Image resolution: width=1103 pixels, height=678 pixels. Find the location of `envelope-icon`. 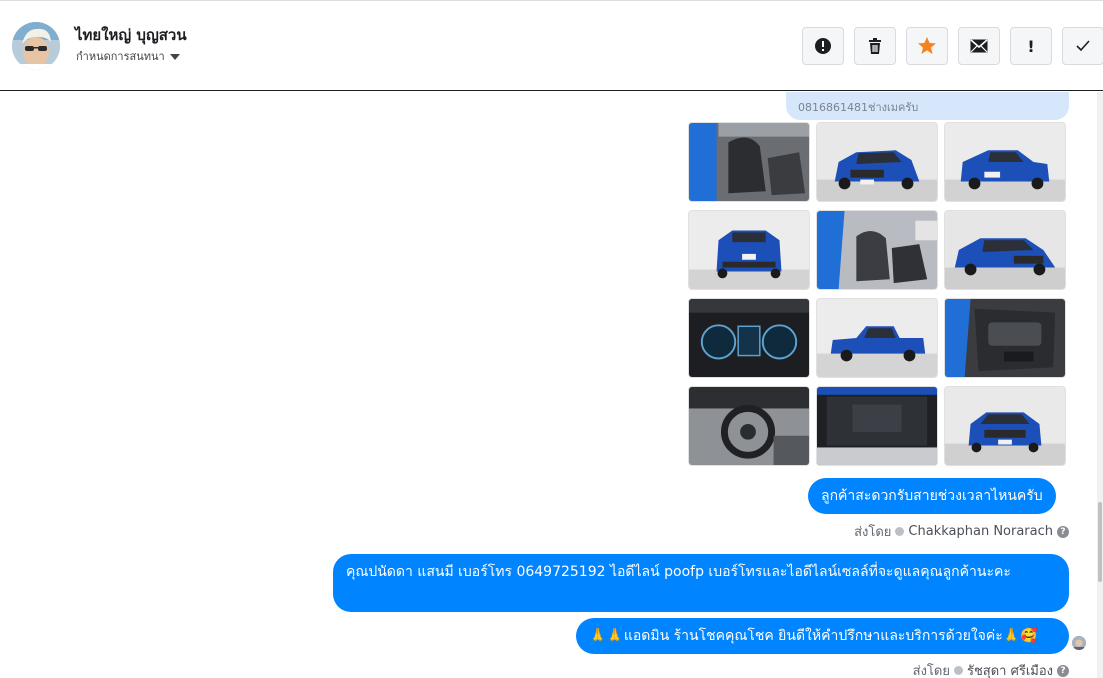

envelope-icon is located at coordinates (979, 46).